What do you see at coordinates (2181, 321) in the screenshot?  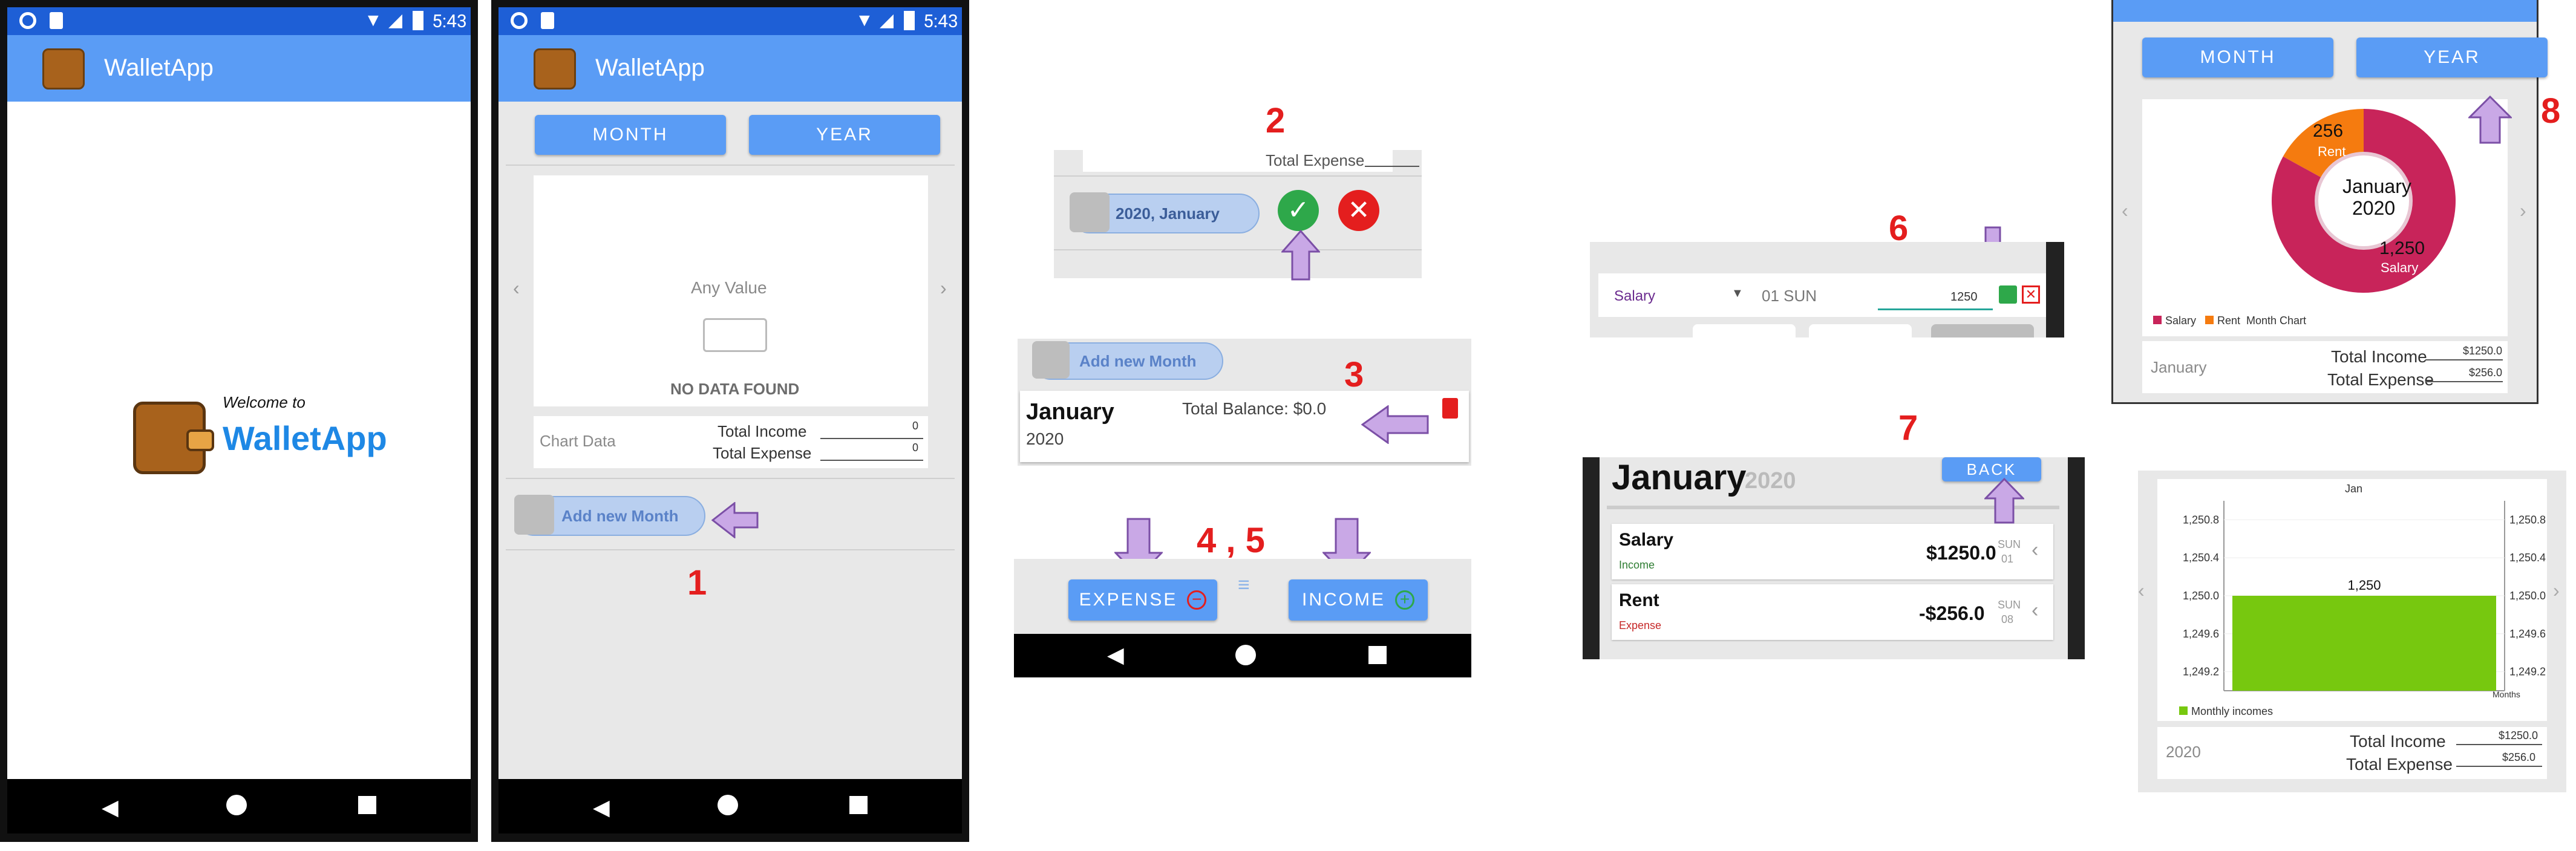 I see `legend-salary: Salary` at bounding box center [2181, 321].